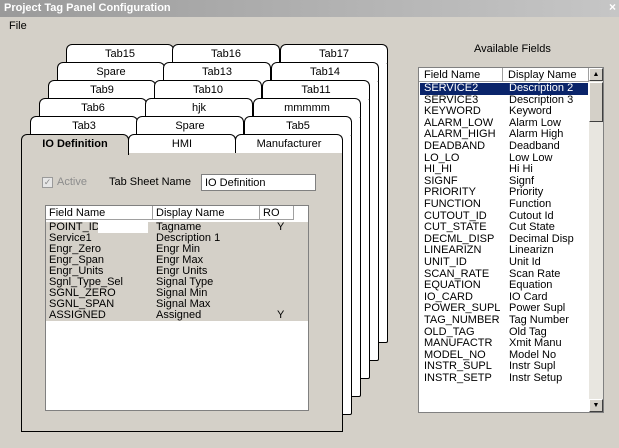  I want to click on menu-bar: File, so click(309, 26).